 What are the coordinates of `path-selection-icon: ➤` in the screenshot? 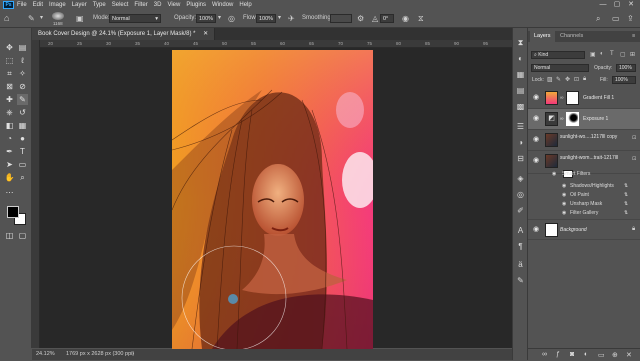 It's located at (9, 164).